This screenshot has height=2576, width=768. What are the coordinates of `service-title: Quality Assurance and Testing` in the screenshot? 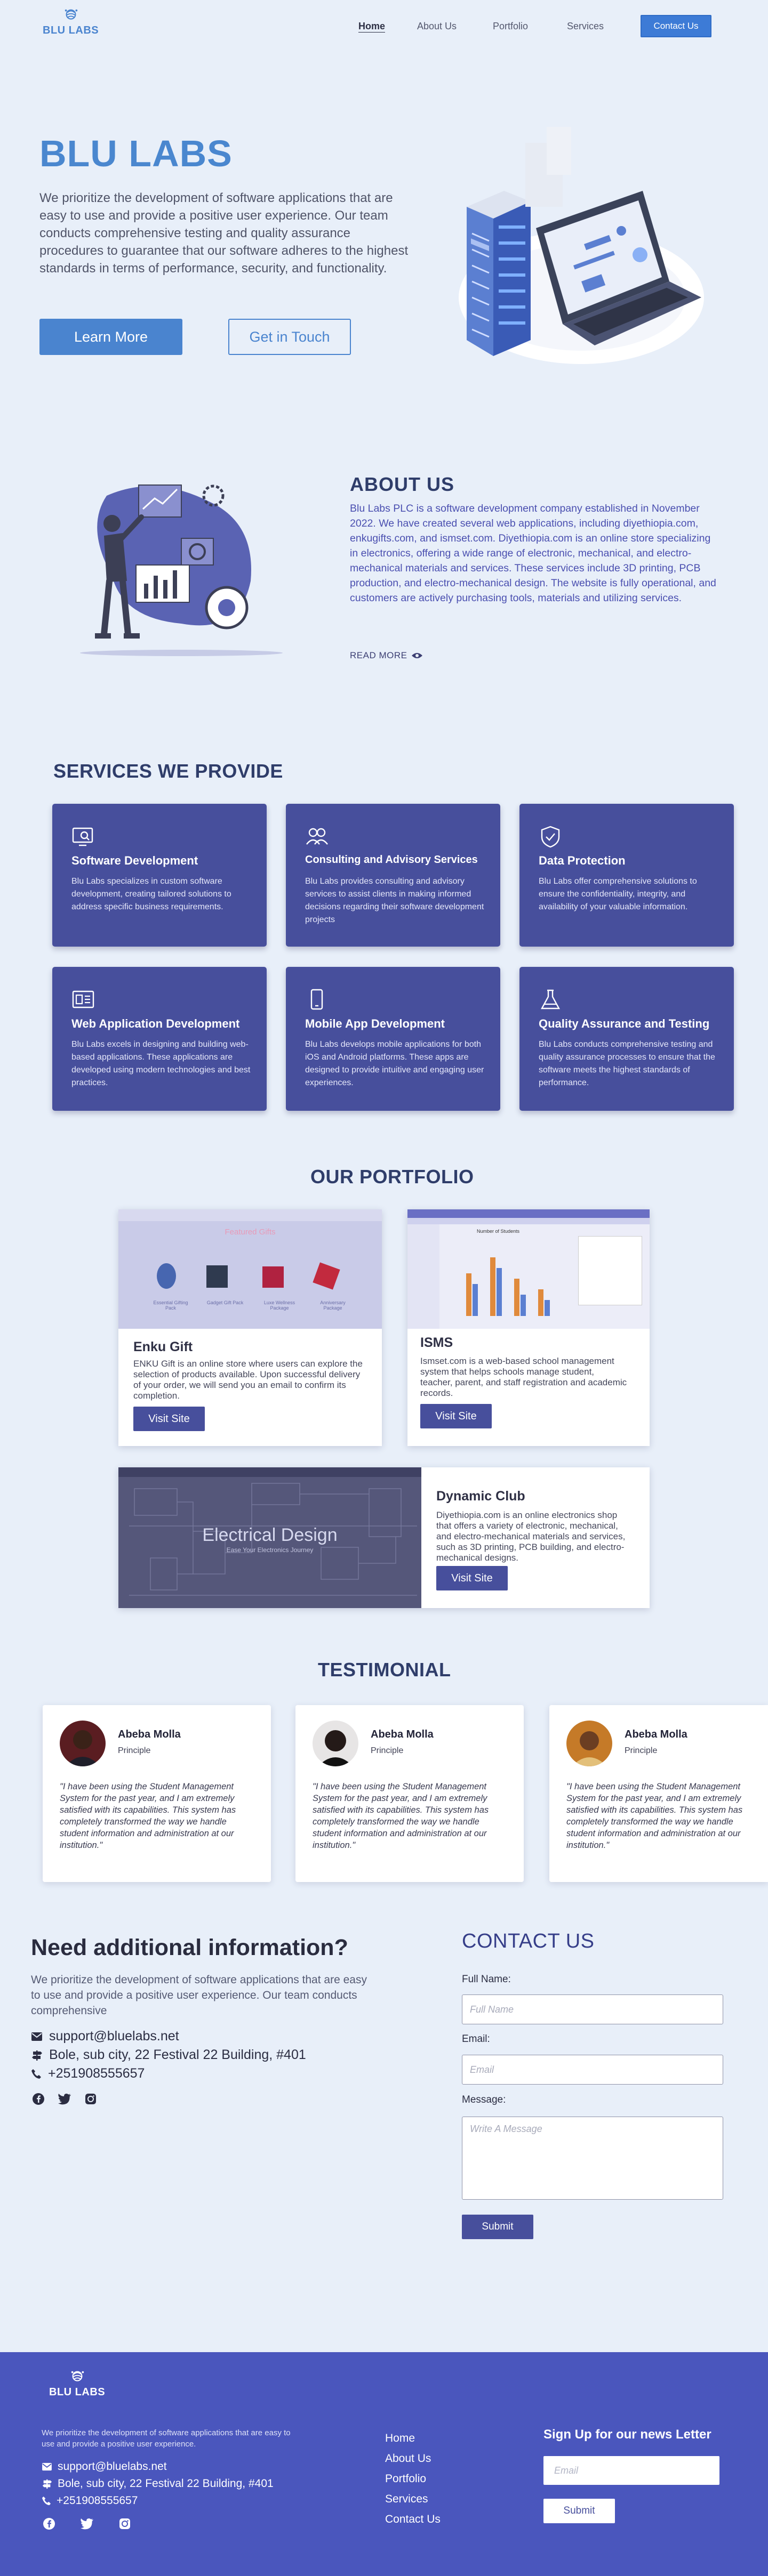 It's located at (624, 1024).